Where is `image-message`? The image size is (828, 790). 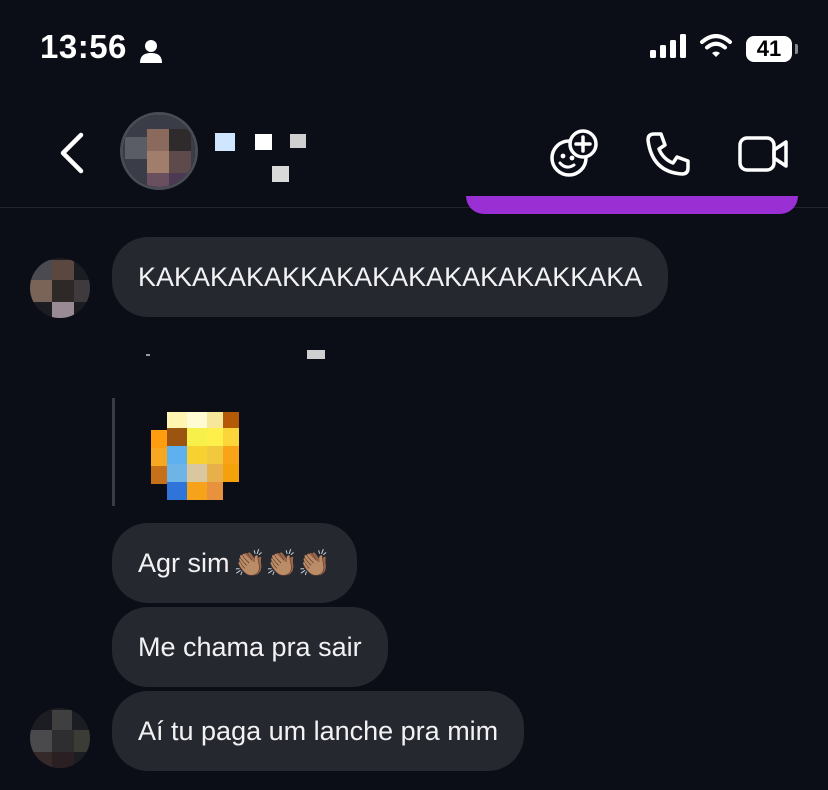 image-message is located at coordinates (183, 452).